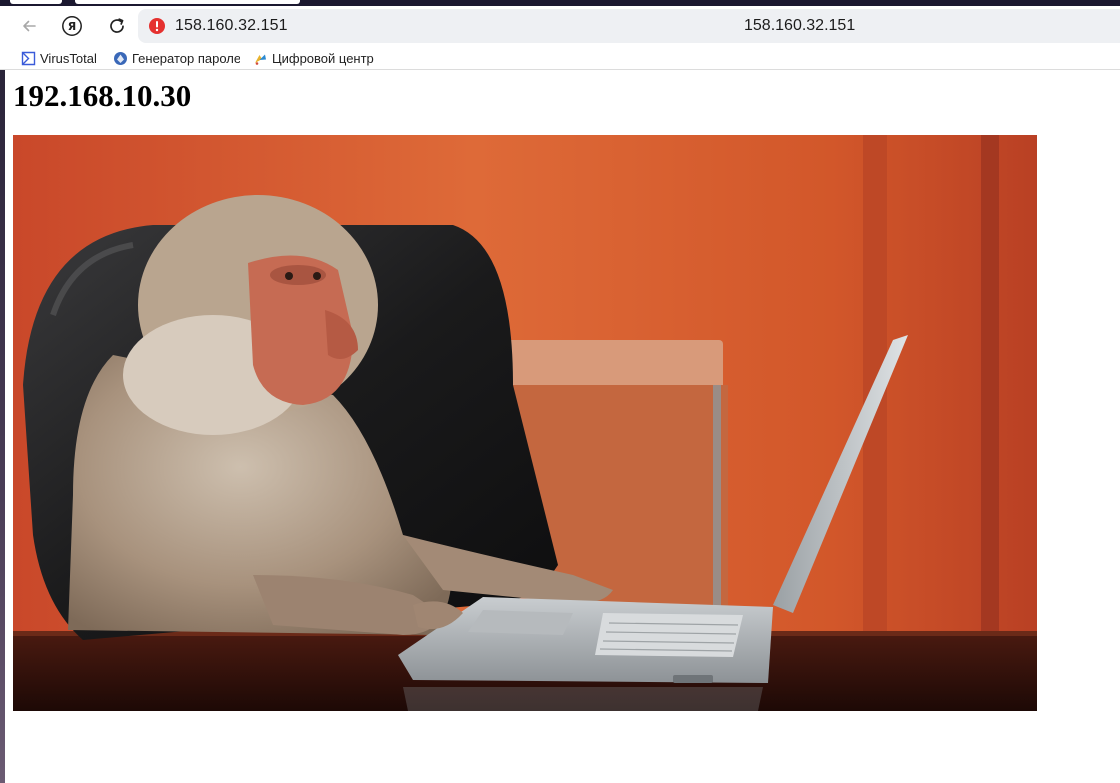 The height and width of the screenshot is (783, 1120). What do you see at coordinates (157, 26) in the screenshot?
I see `alert-icon` at bounding box center [157, 26].